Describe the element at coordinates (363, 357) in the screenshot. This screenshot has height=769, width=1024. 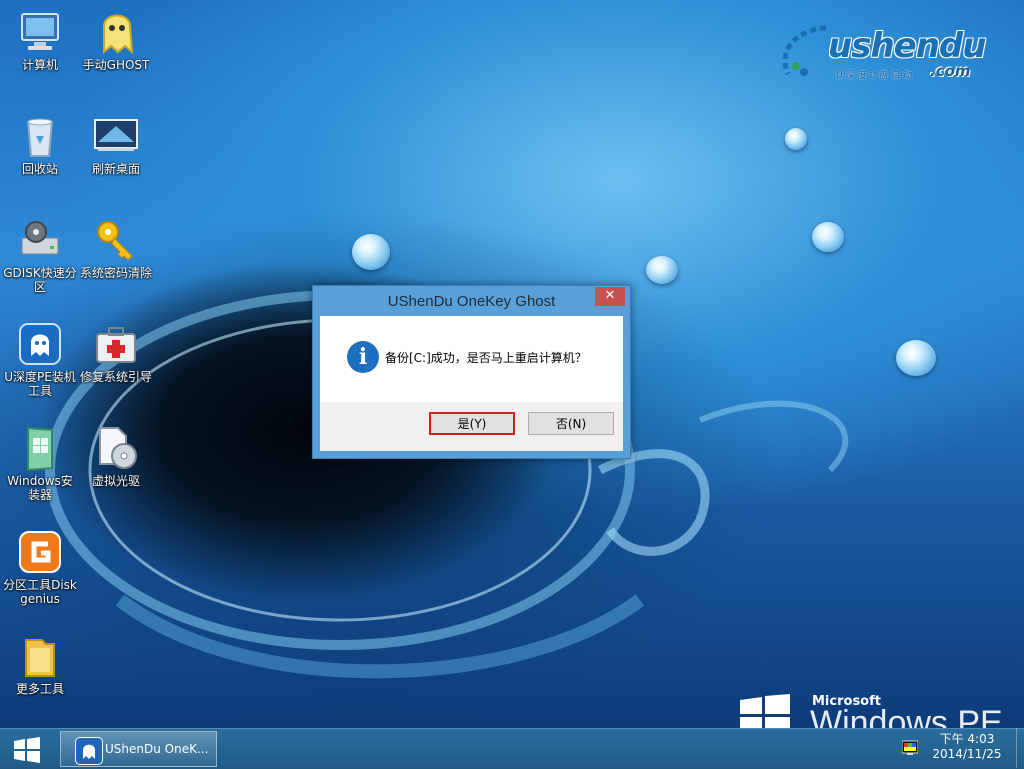
I see `info-icon: i` at that location.